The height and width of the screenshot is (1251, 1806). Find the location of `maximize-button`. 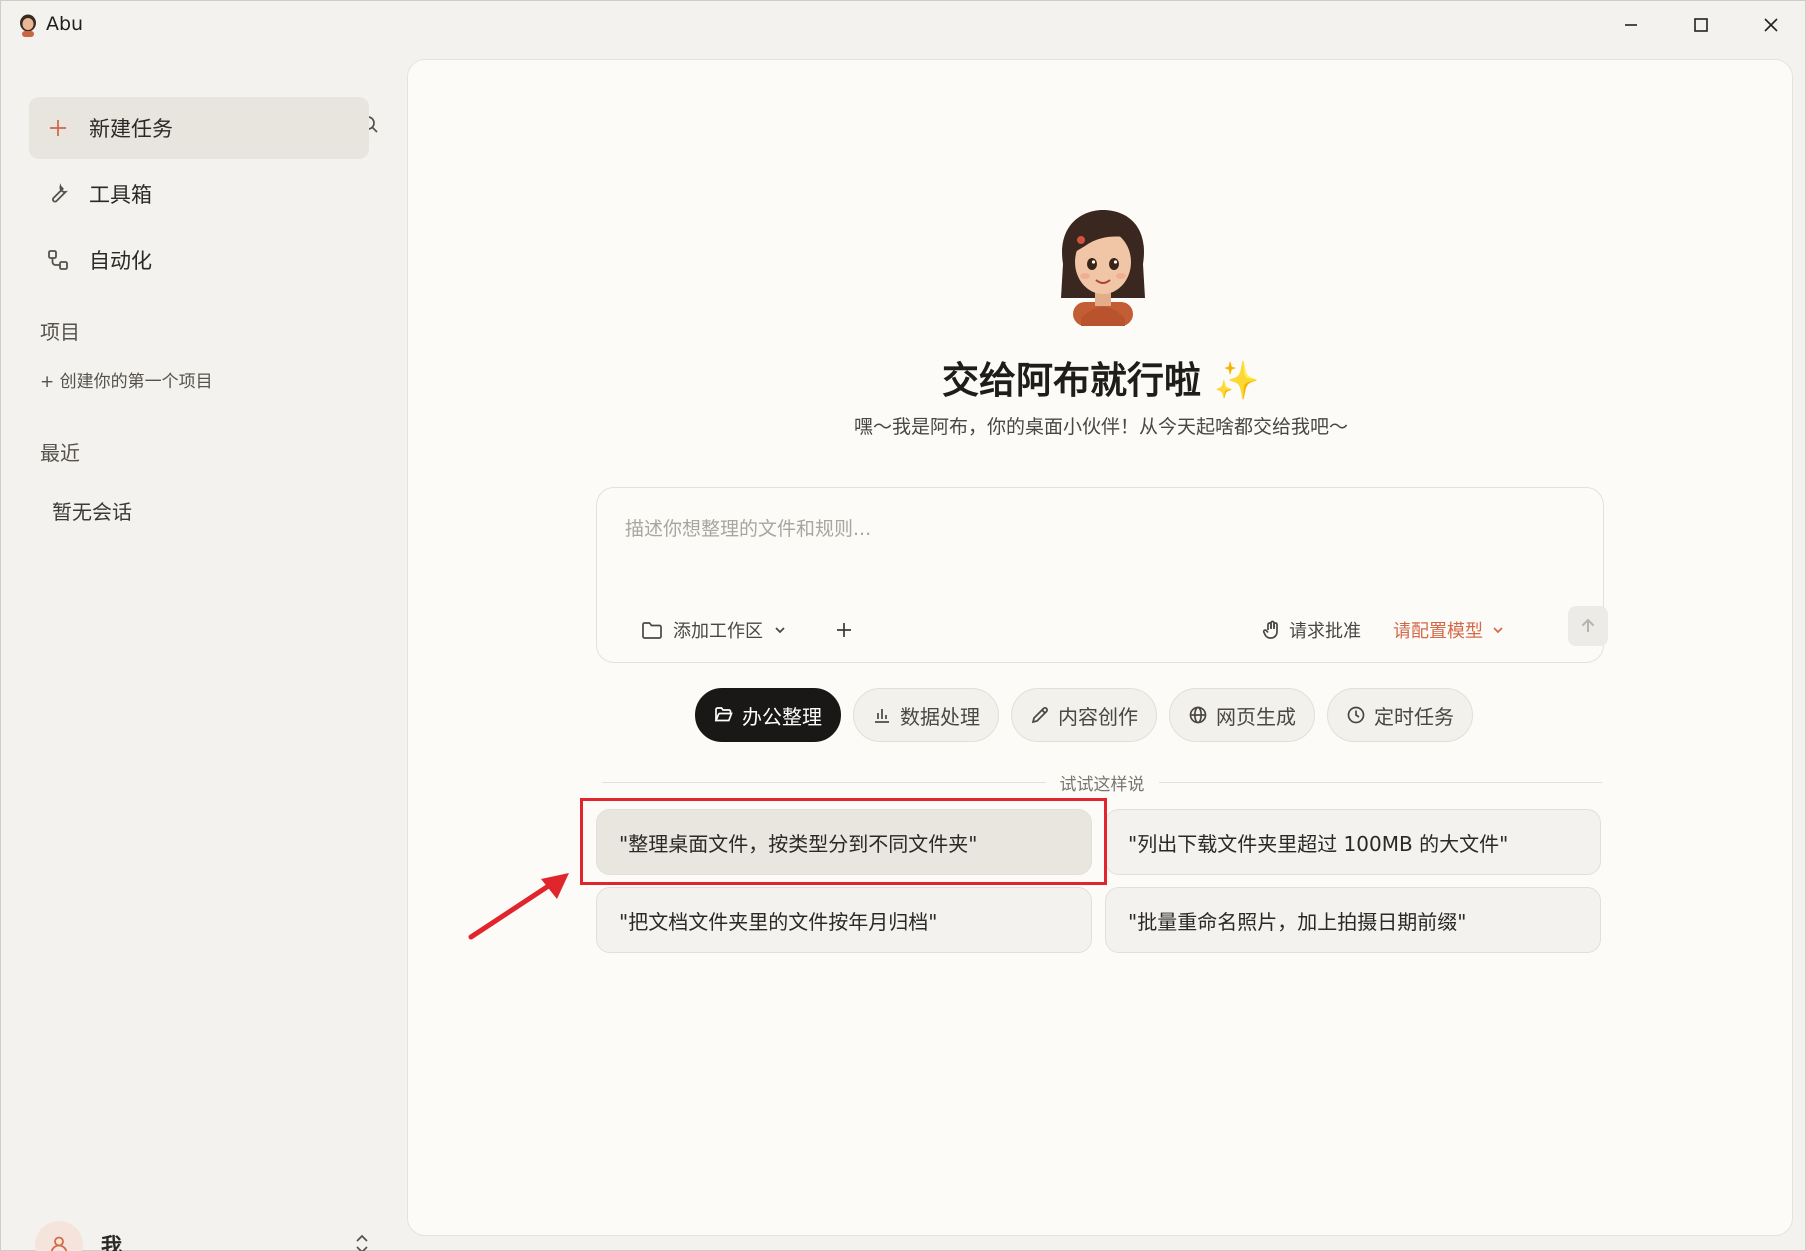

maximize-button is located at coordinates (1701, 25).